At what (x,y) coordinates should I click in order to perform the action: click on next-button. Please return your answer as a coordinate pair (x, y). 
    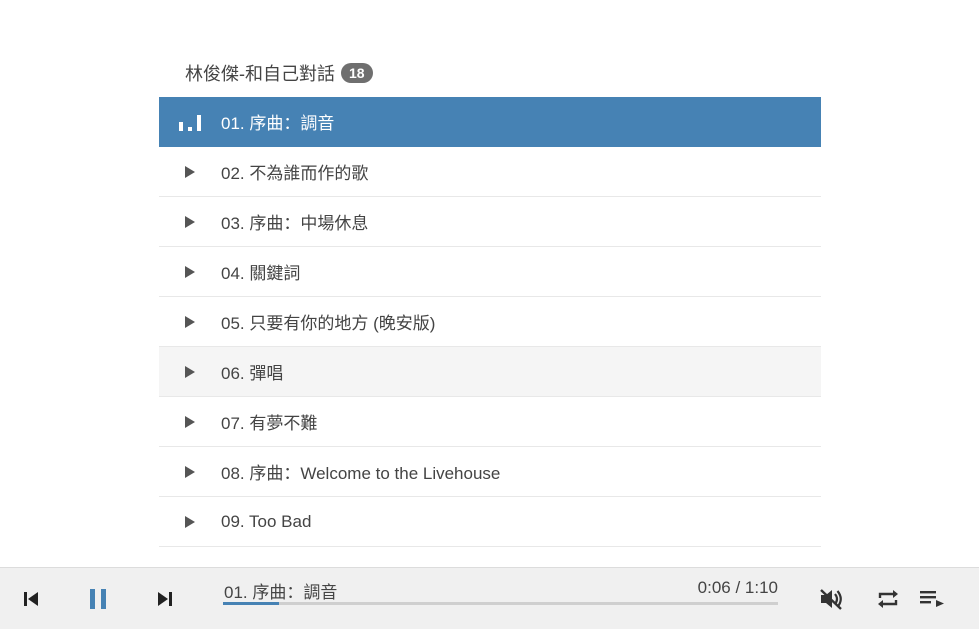
    Looking at the image, I should click on (165, 599).